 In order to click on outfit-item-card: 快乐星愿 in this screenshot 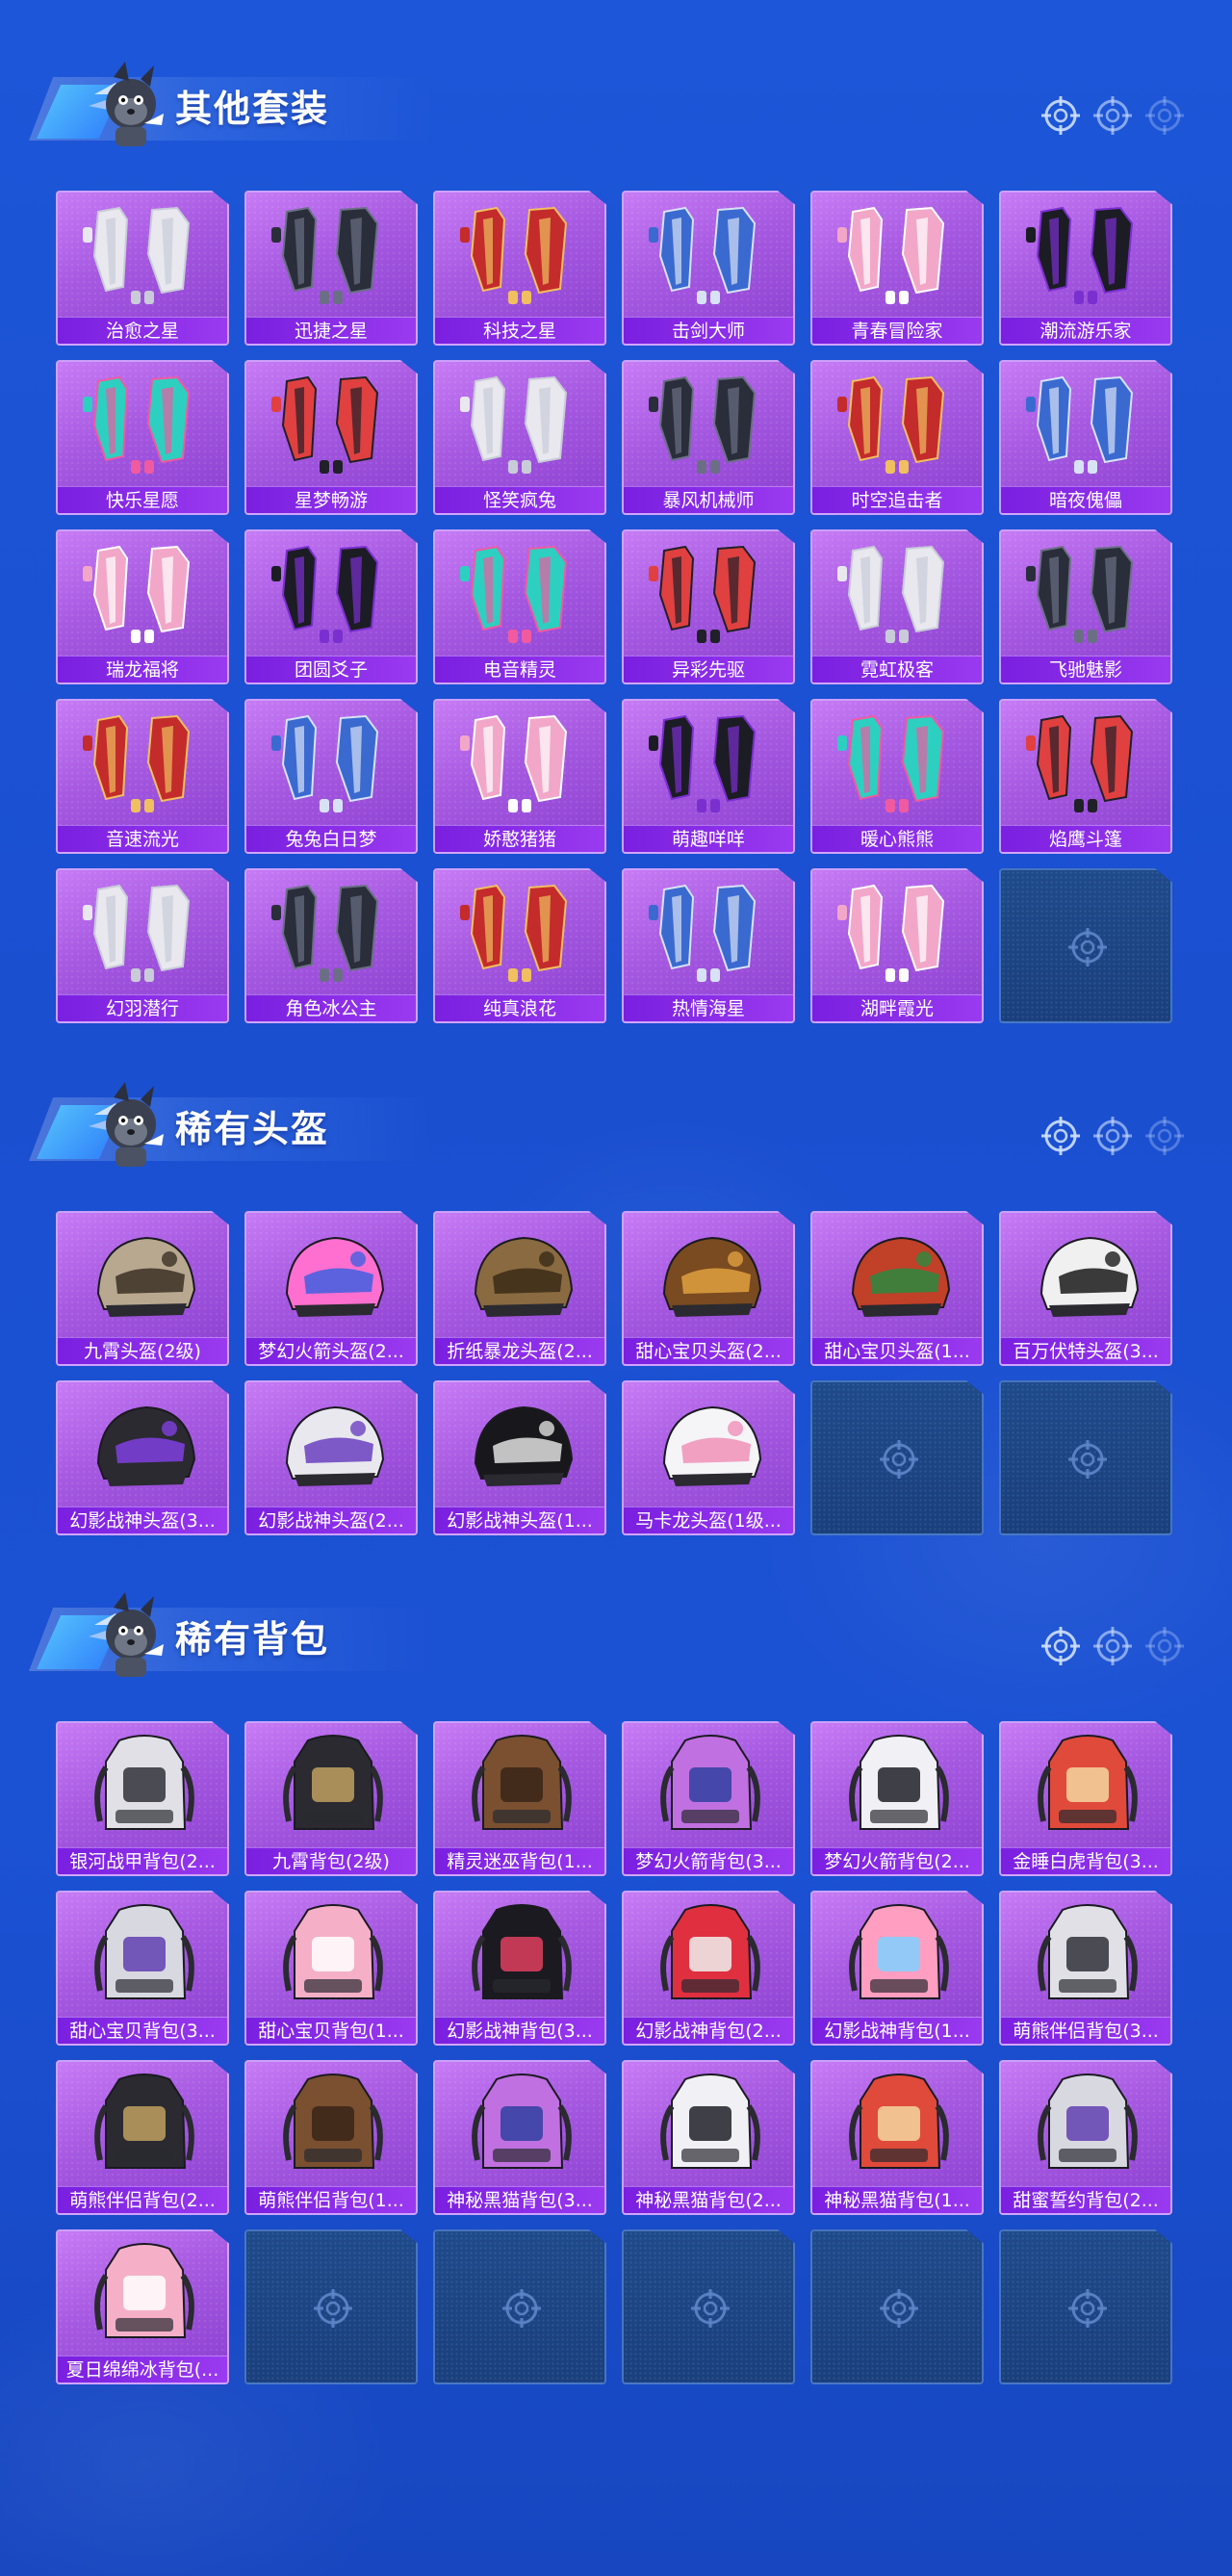, I will do `click(142, 438)`.